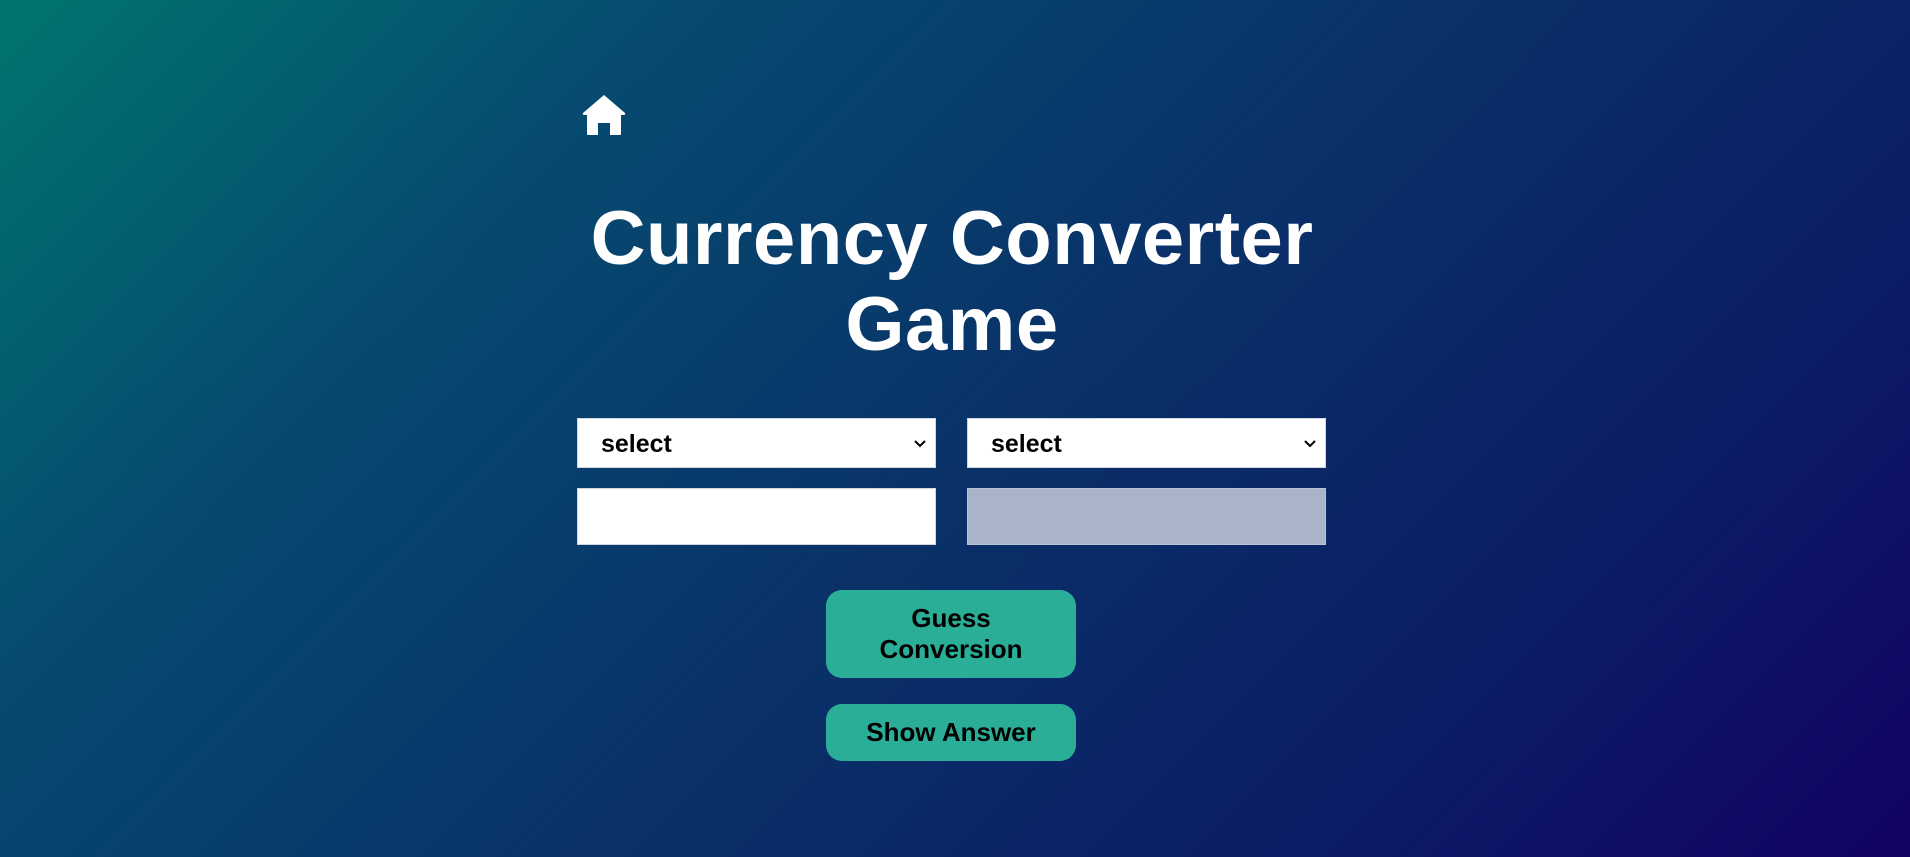  Describe the element at coordinates (1026, 444) in the screenshot. I see `to-currency-selected: select` at that location.